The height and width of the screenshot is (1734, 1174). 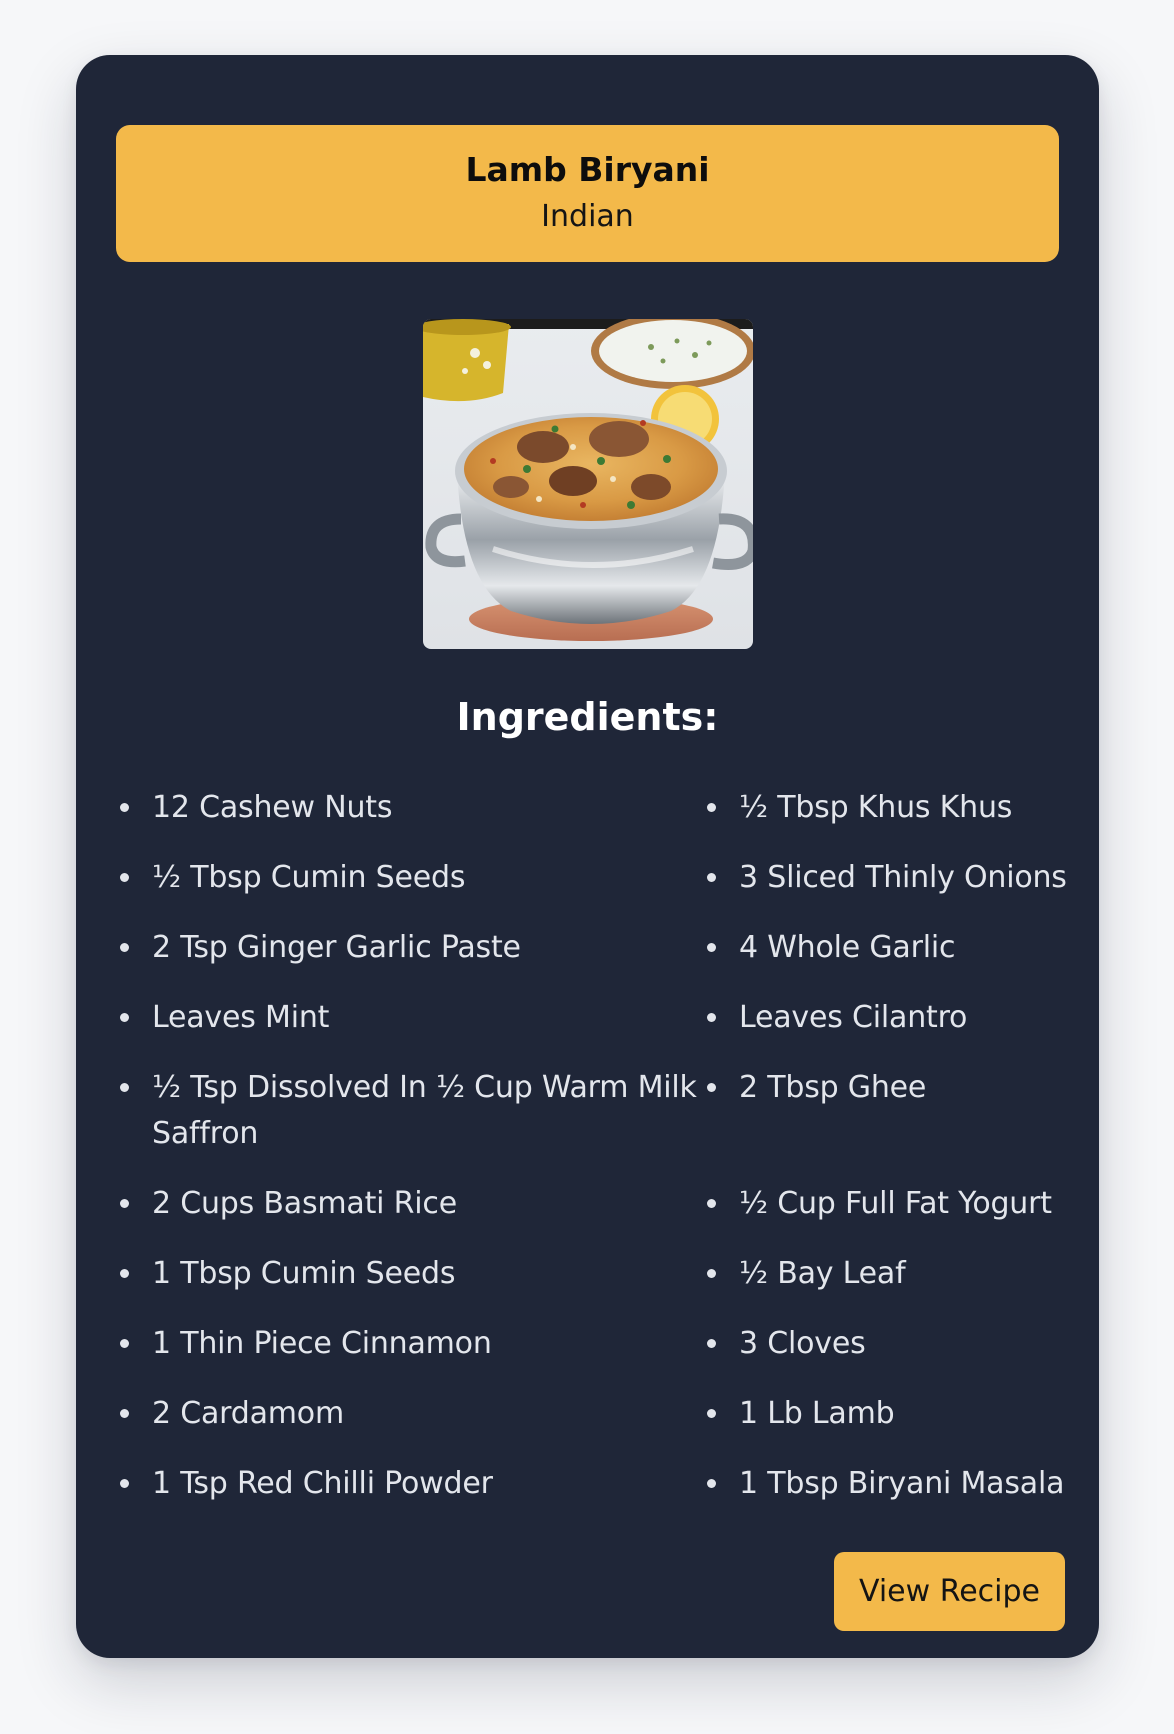 I want to click on ingredient-item: 2 Tsp Ginger Garlic Paste, so click(x=408, y=948).